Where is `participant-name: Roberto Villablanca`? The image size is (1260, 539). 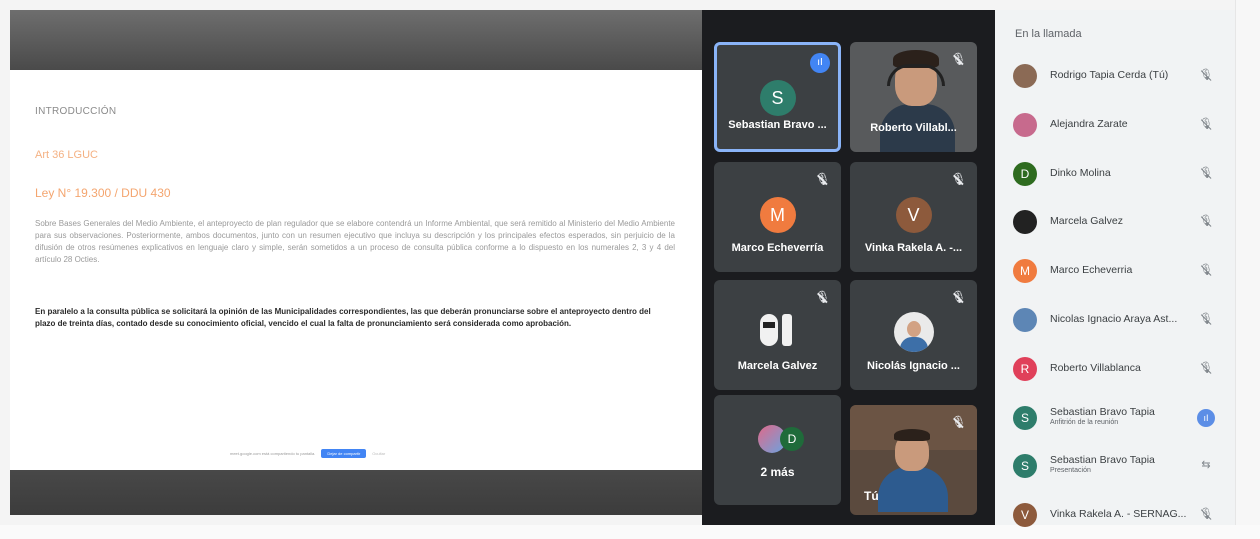
participant-name: Roberto Villablanca is located at coordinates (1095, 367).